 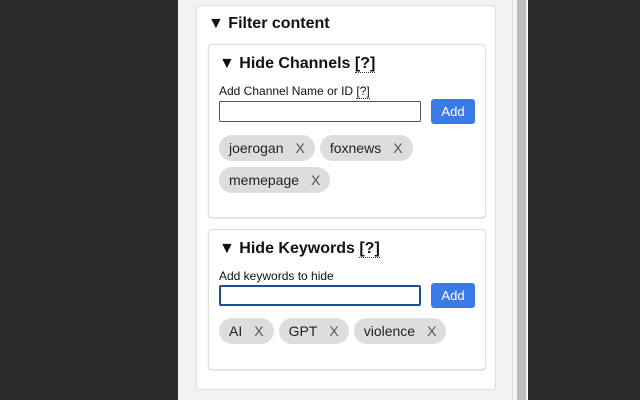 What do you see at coordinates (246, 331) in the screenshot?
I see `keyword-chip: AI X` at bounding box center [246, 331].